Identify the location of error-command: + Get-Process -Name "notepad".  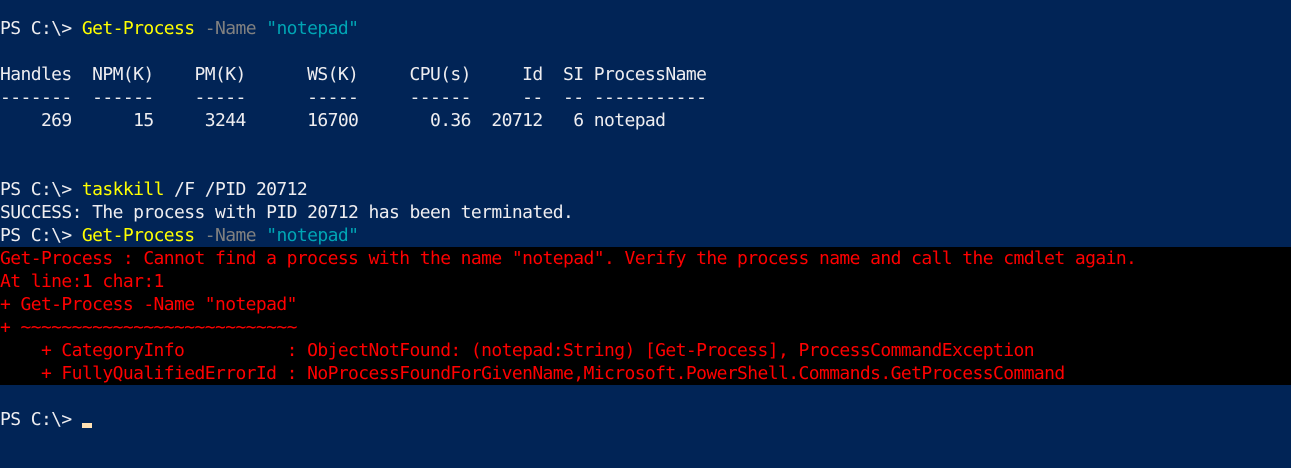
(148, 304).